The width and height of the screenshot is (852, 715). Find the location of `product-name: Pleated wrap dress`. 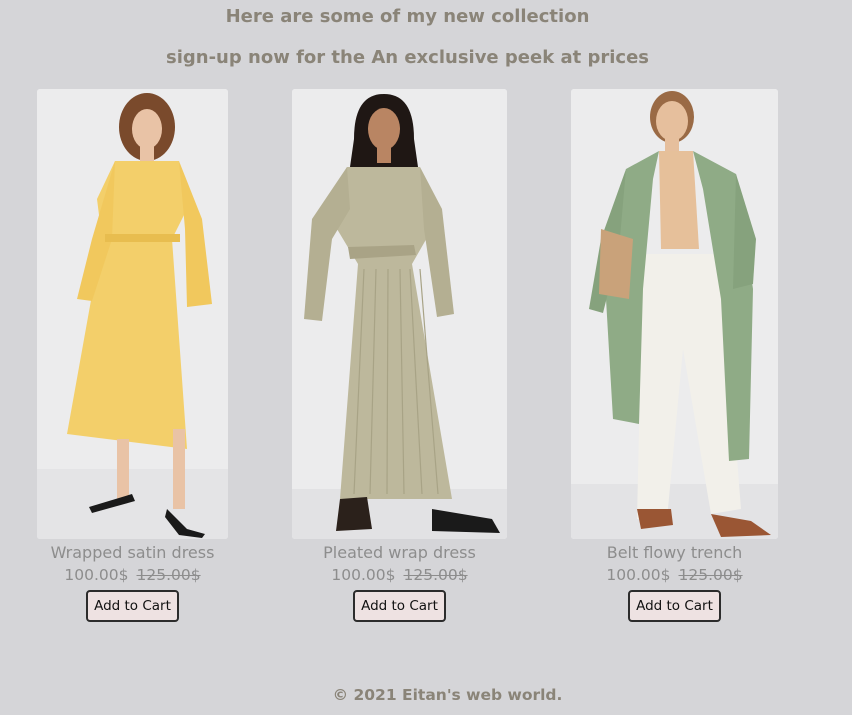

product-name: Pleated wrap dress is located at coordinates (399, 552).